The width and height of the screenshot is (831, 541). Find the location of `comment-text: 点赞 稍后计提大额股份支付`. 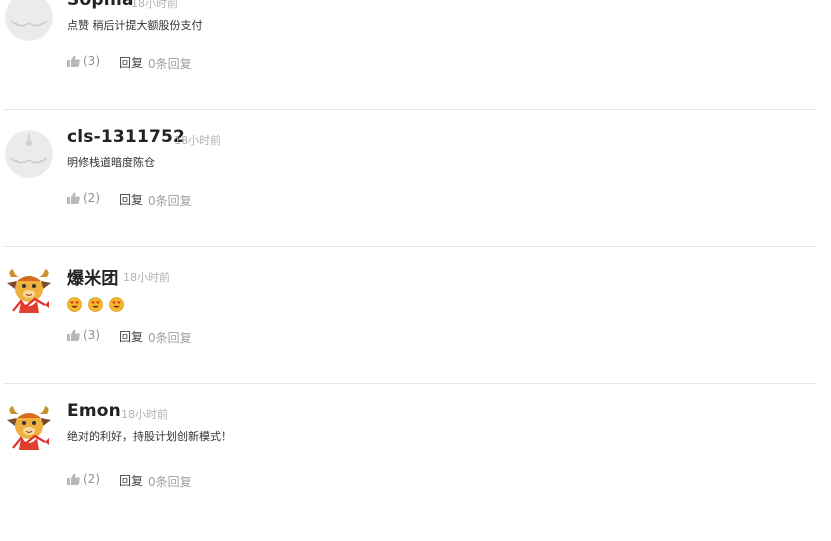

comment-text: 点赞 稍后计提大额股份支付 is located at coordinates (135, 25).